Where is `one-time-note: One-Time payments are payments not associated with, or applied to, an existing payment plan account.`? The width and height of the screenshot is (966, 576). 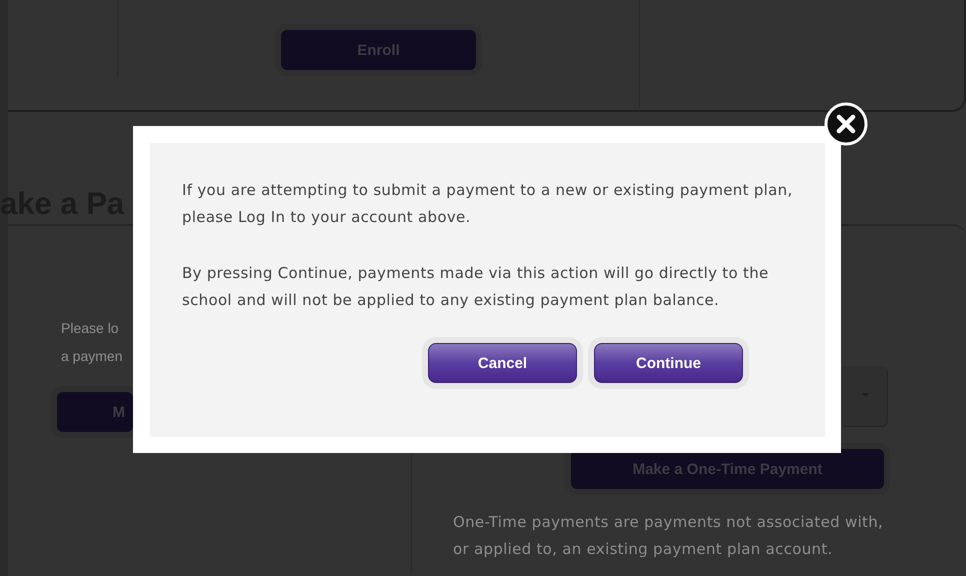 one-time-note: One-Time payments are payments not associated with, or applied to, an existing payment plan account. is located at coordinates (668, 536).